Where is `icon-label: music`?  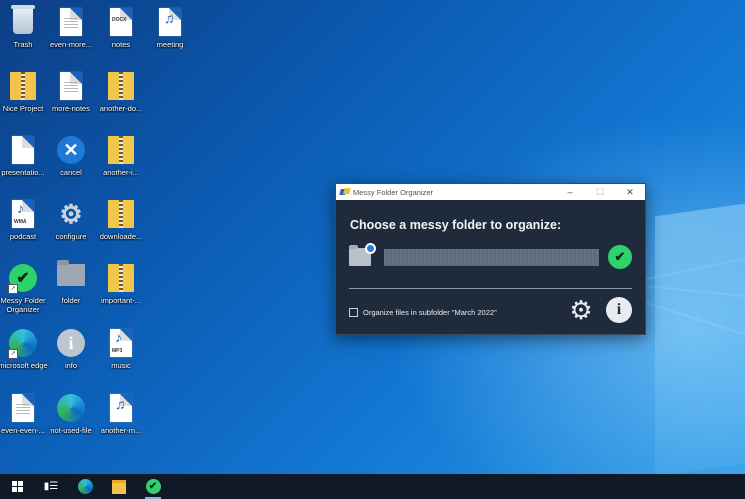
icon-label: music is located at coordinates (121, 365).